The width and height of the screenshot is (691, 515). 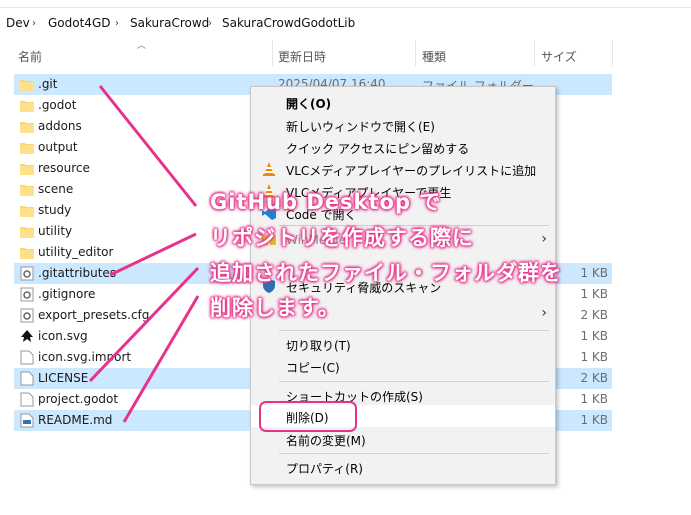 I want to click on vlc-icon, so click(x=269, y=169).